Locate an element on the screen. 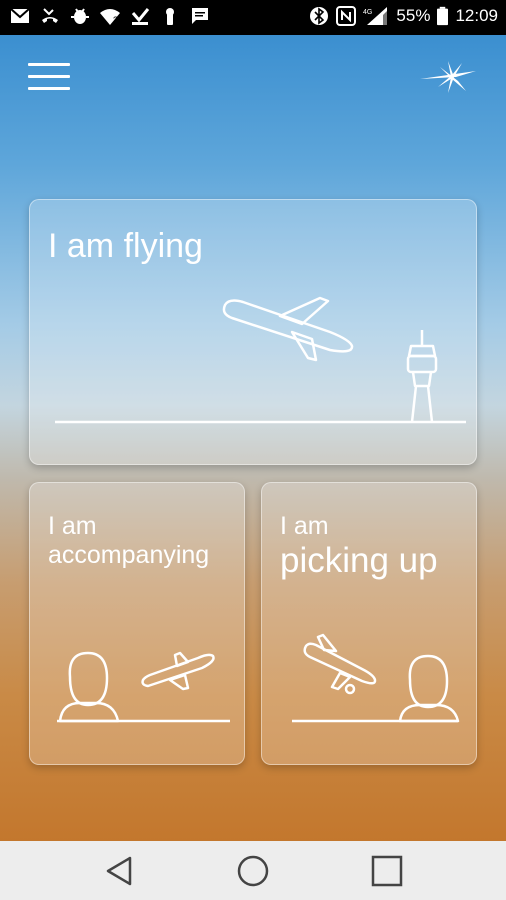 The height and width of the screenshot is (900, 506). home-circle-icon is located at coordinates (253, 871).